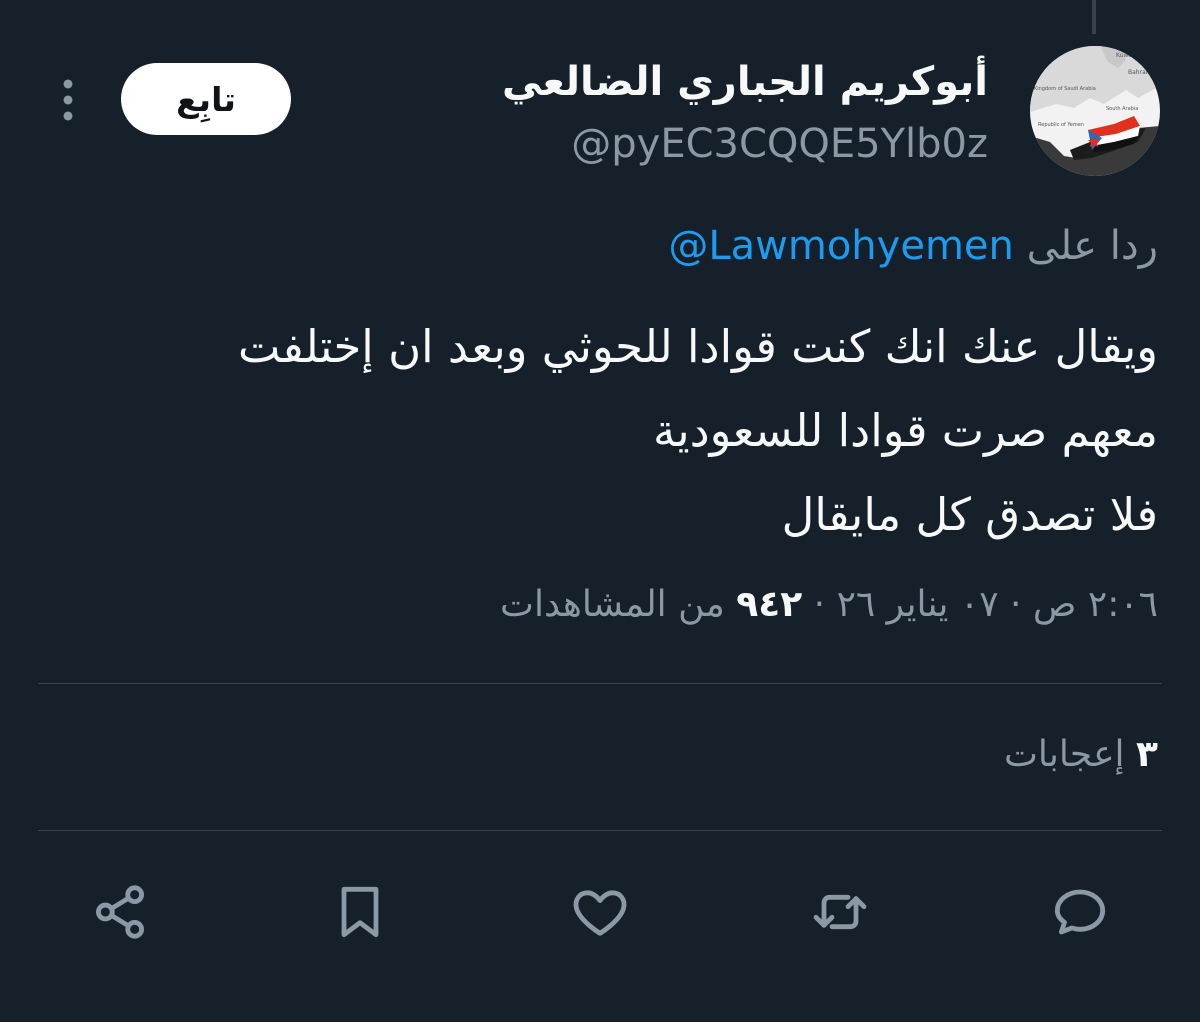 This screenshot has width=1200, height=1022. I want to click on reply-prefix: ردا على, so click(1092, 246).